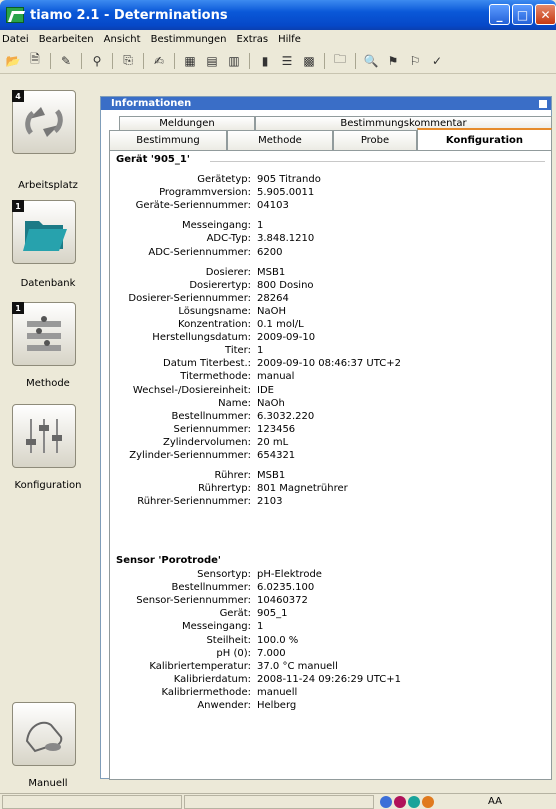 This screenshot has height=809, width=556. Describe the element at coordinates (159, 61) in the screenshot. I see `sign-icon: ✍` at that location.